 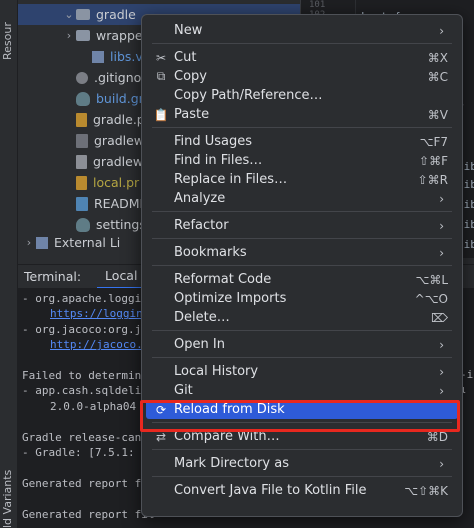 I want to click on menu-delete: Delete… ⌦, so click(x=302, y=317).